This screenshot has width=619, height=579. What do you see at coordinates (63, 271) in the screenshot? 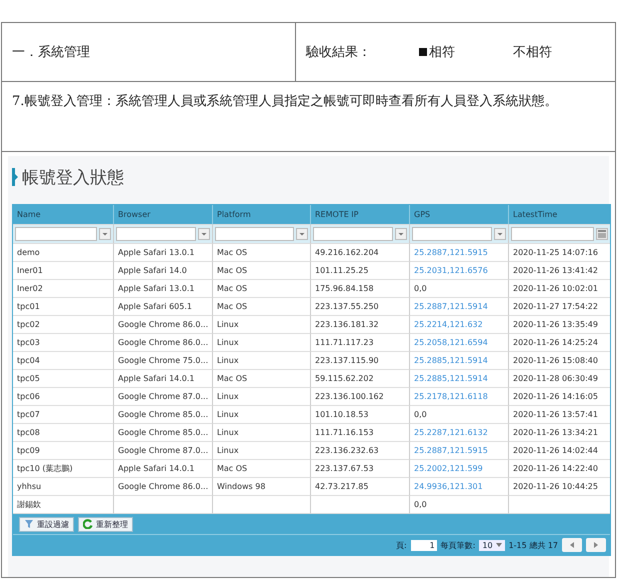
I see `table-cell: Iner01` at bounding box center [63, 271].